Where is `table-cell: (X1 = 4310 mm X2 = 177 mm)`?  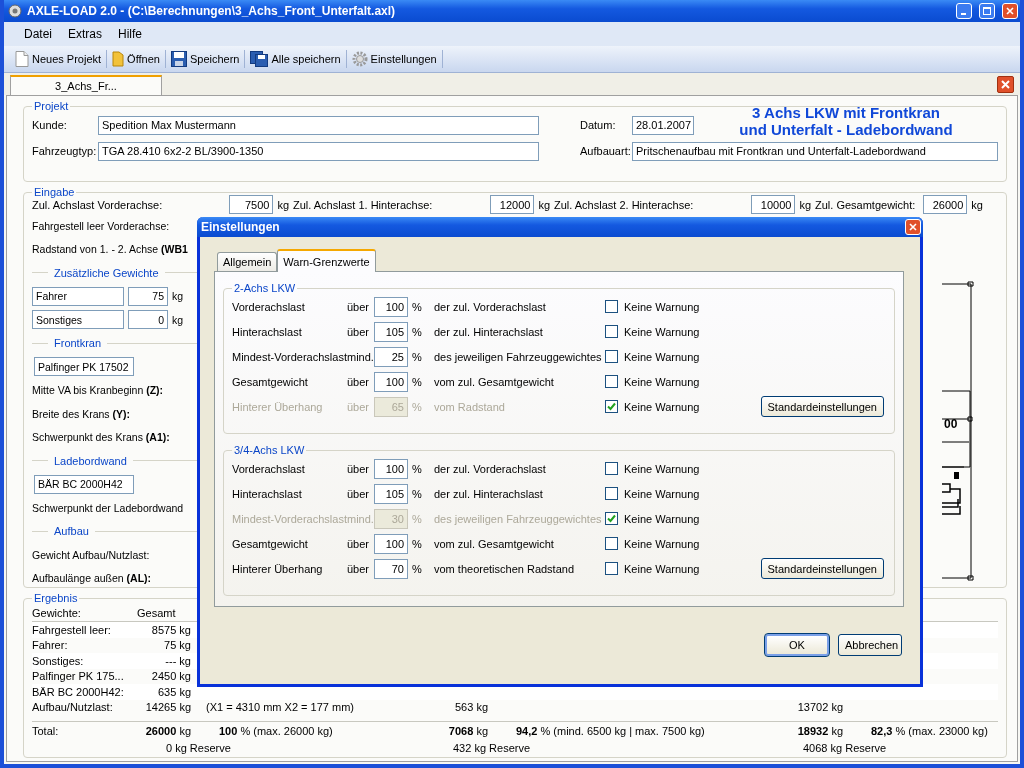
table-cell: (X1 = 4310 mm X2 = 177 mm) is located at coordinates (280, 707).